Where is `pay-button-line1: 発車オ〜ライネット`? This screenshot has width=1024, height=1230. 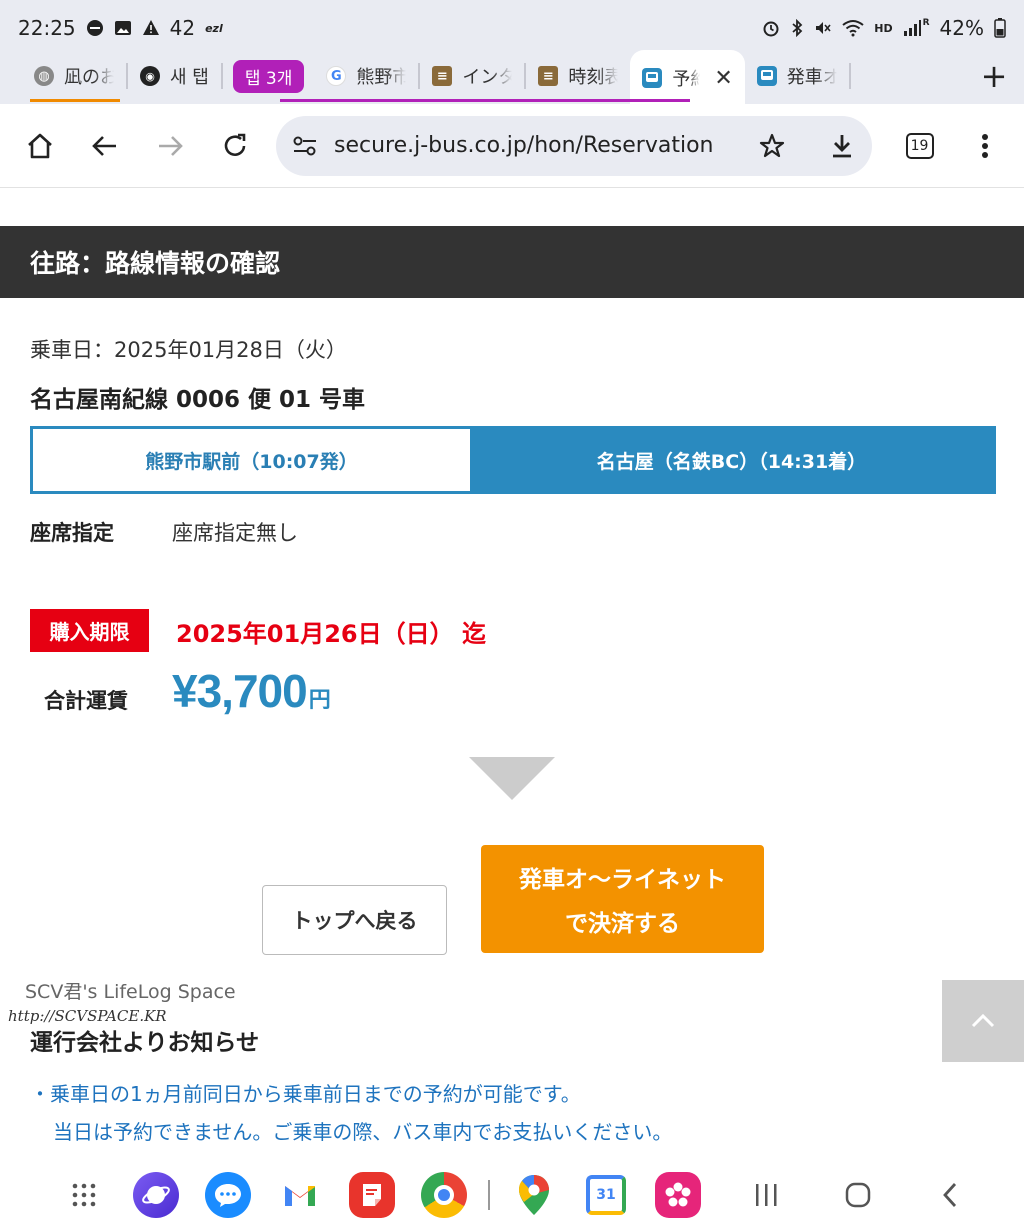
pay-button-line1: 発車オ〜ライネット is located at coordinates (622, 880).